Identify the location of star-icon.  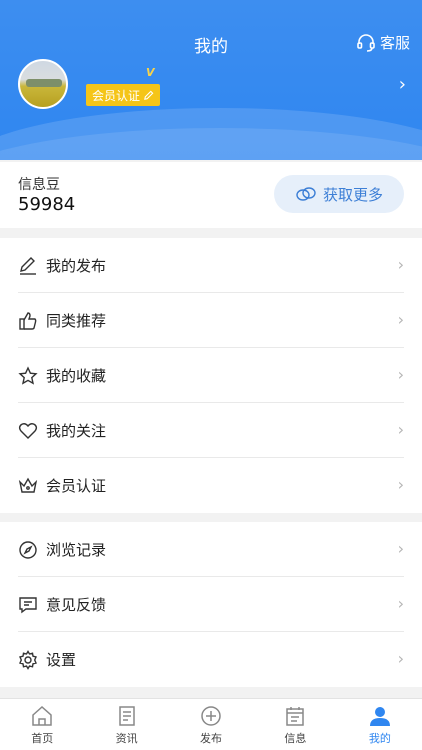
(28, 376).